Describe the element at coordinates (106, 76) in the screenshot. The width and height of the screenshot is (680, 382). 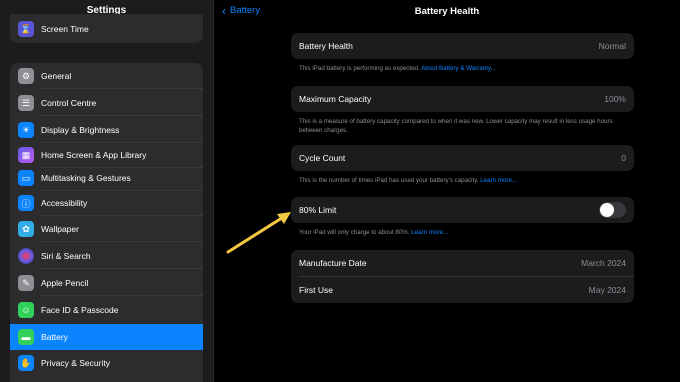
I see `sidebar-item-general: ⚙ General` at that location.